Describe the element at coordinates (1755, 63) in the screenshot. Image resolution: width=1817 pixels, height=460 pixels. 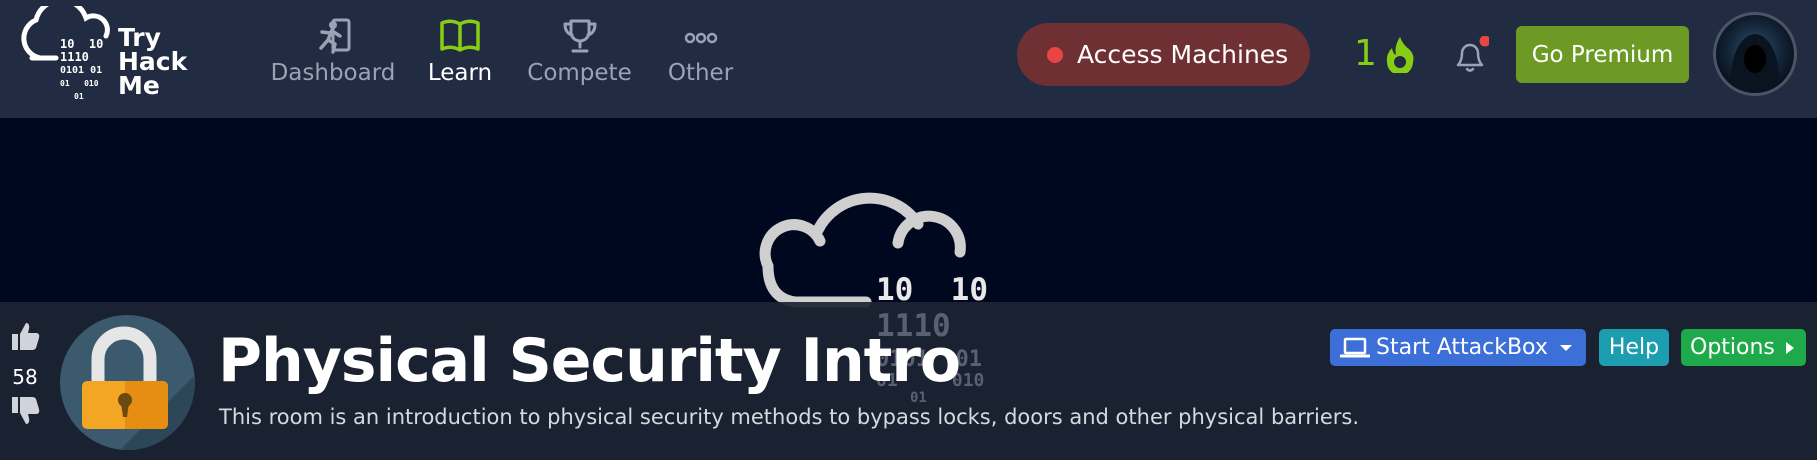
I see `hooded-figure-icon` at that location.